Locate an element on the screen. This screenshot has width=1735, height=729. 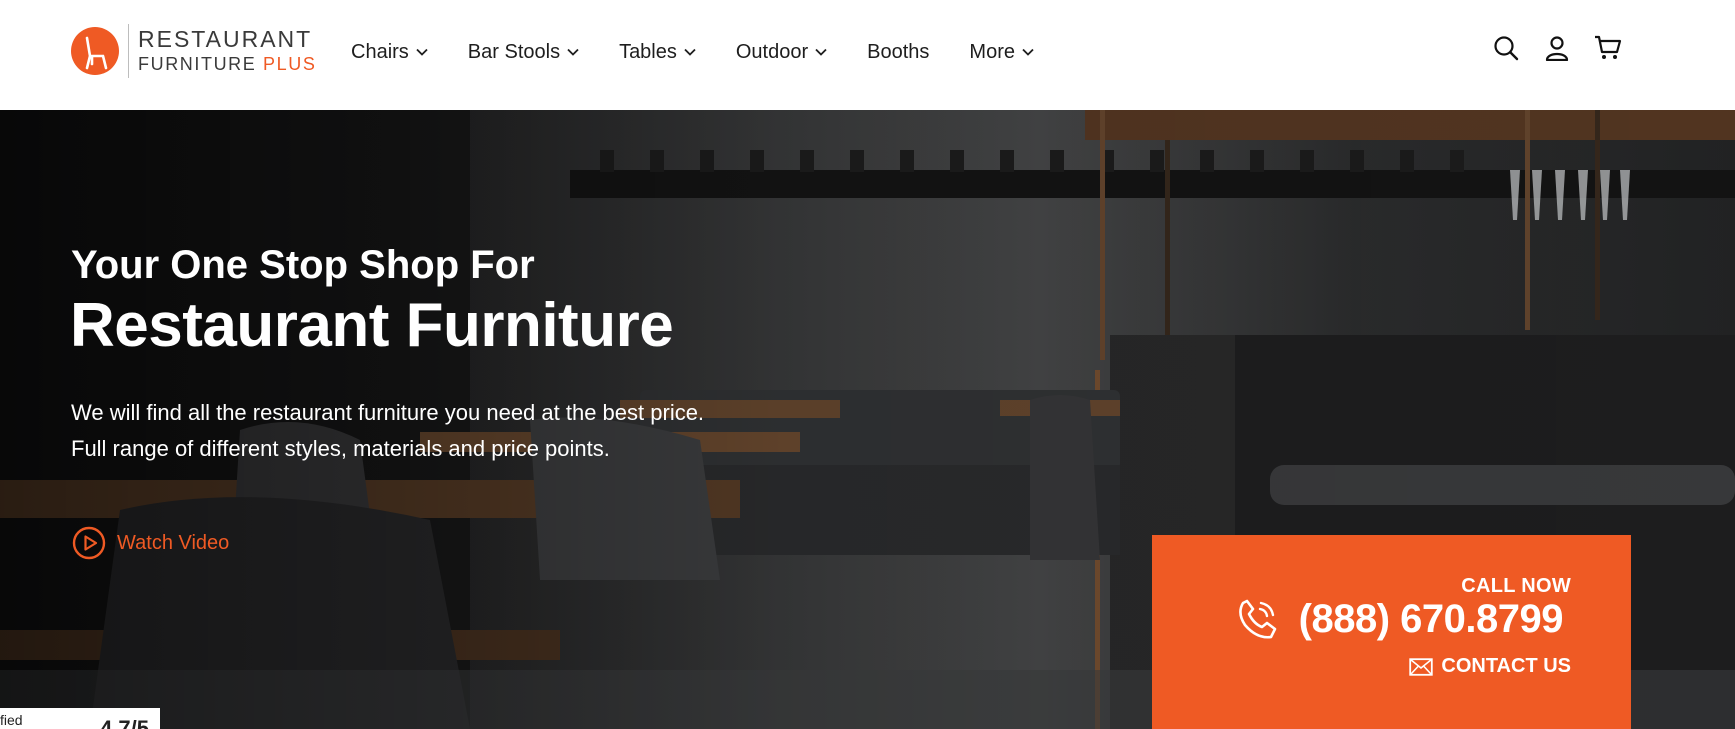
nav-chairs: Chairs is located at coordinates (389, 52).